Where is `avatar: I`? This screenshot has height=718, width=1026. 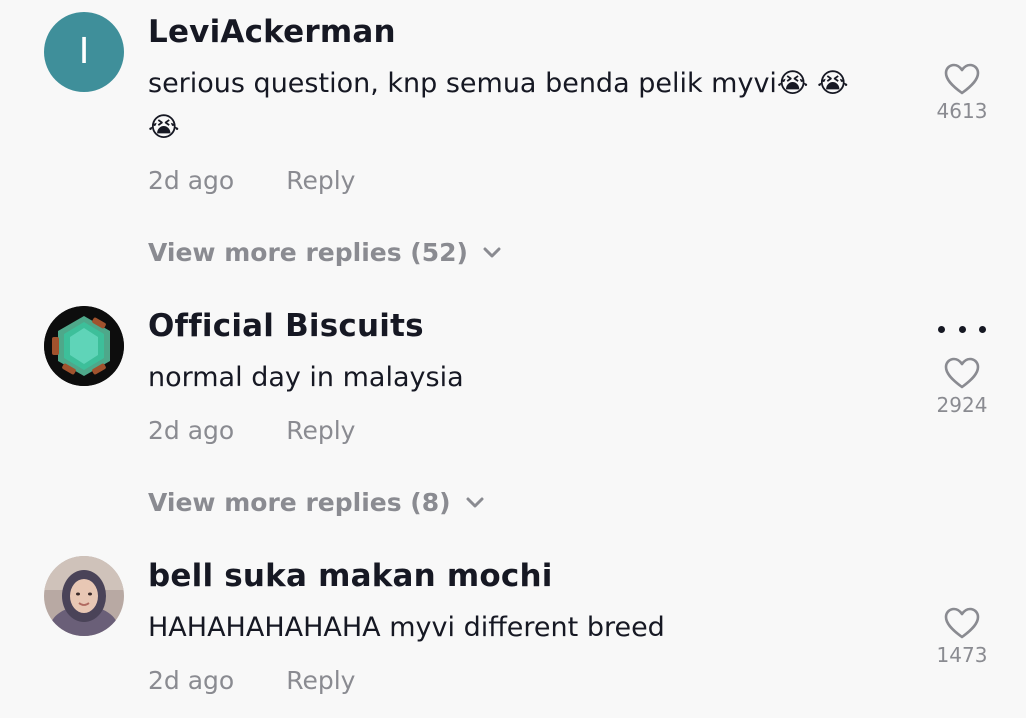
avatar: I is located at coordinates (84, 52).